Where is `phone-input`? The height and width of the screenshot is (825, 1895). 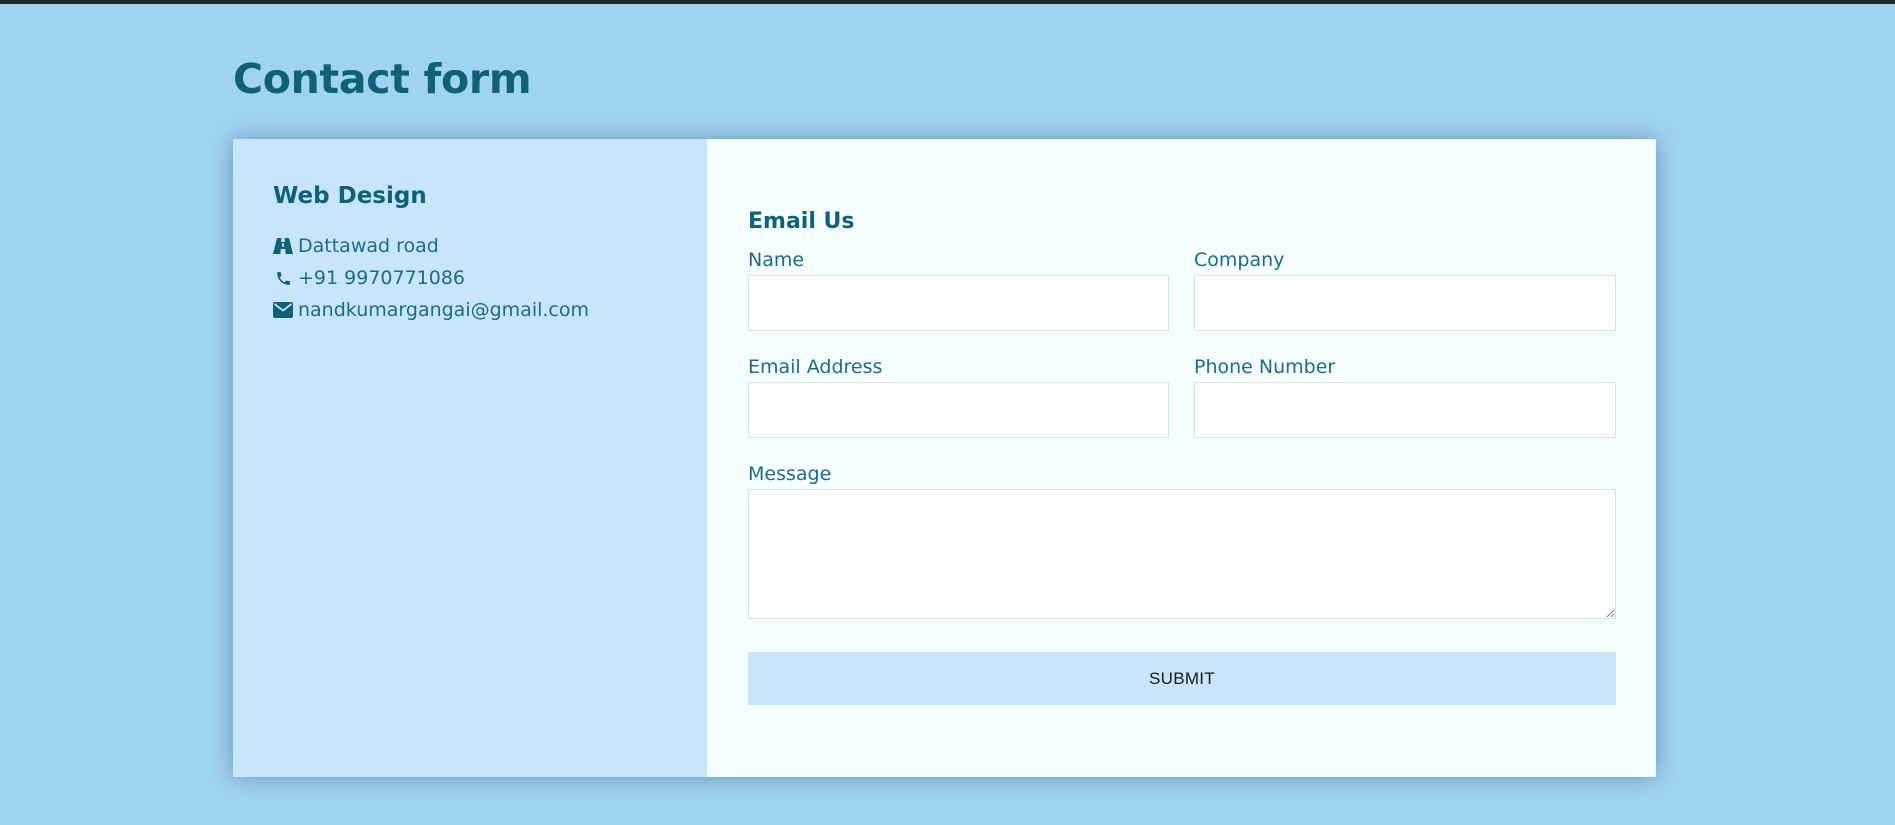 phone-input is located at coordinates (1405, 410).